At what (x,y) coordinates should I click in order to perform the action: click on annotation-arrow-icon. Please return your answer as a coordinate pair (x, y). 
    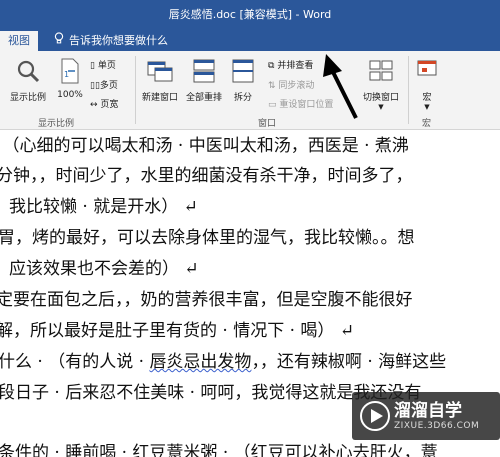
    Looking at the image, I should click on (340, 86).